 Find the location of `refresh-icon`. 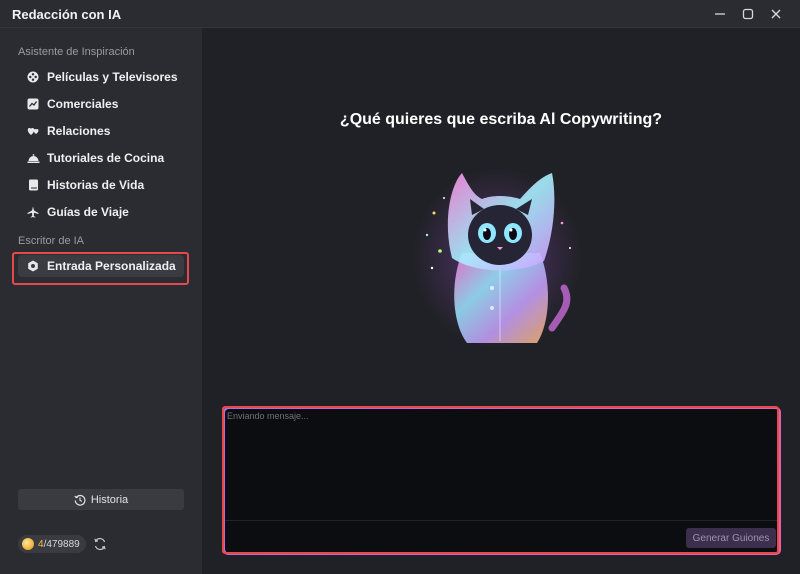

refresh-icon is located at coordinates (100, 544).